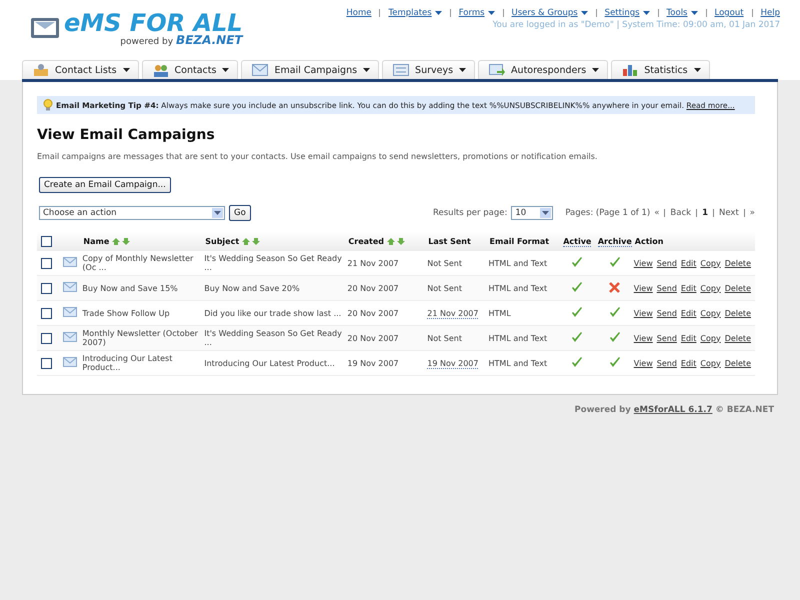  Describe the element at coordinates (614, 287) in the screenshot. I see `cross-icon` at that location.